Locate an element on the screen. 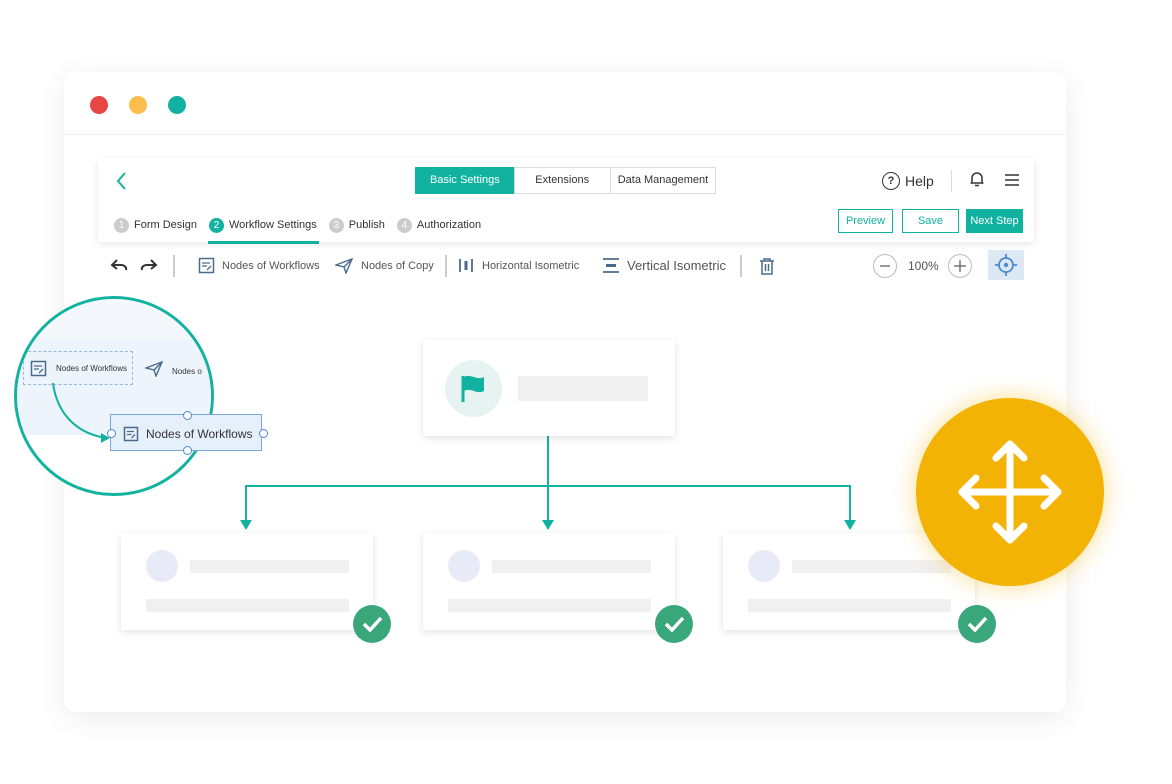 The width and height of the screenshot is (1172, 784). start-node is located at coordinates (549, 388).